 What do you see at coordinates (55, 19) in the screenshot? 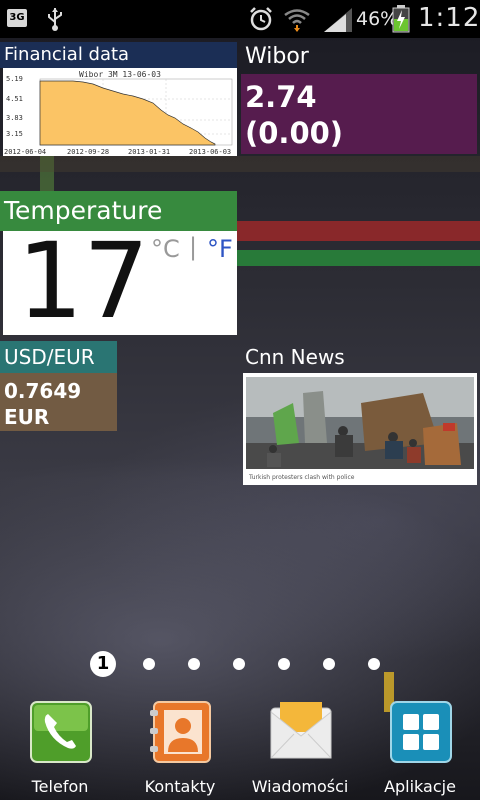
I see `usb-icon` at bounding box center [55, 19].